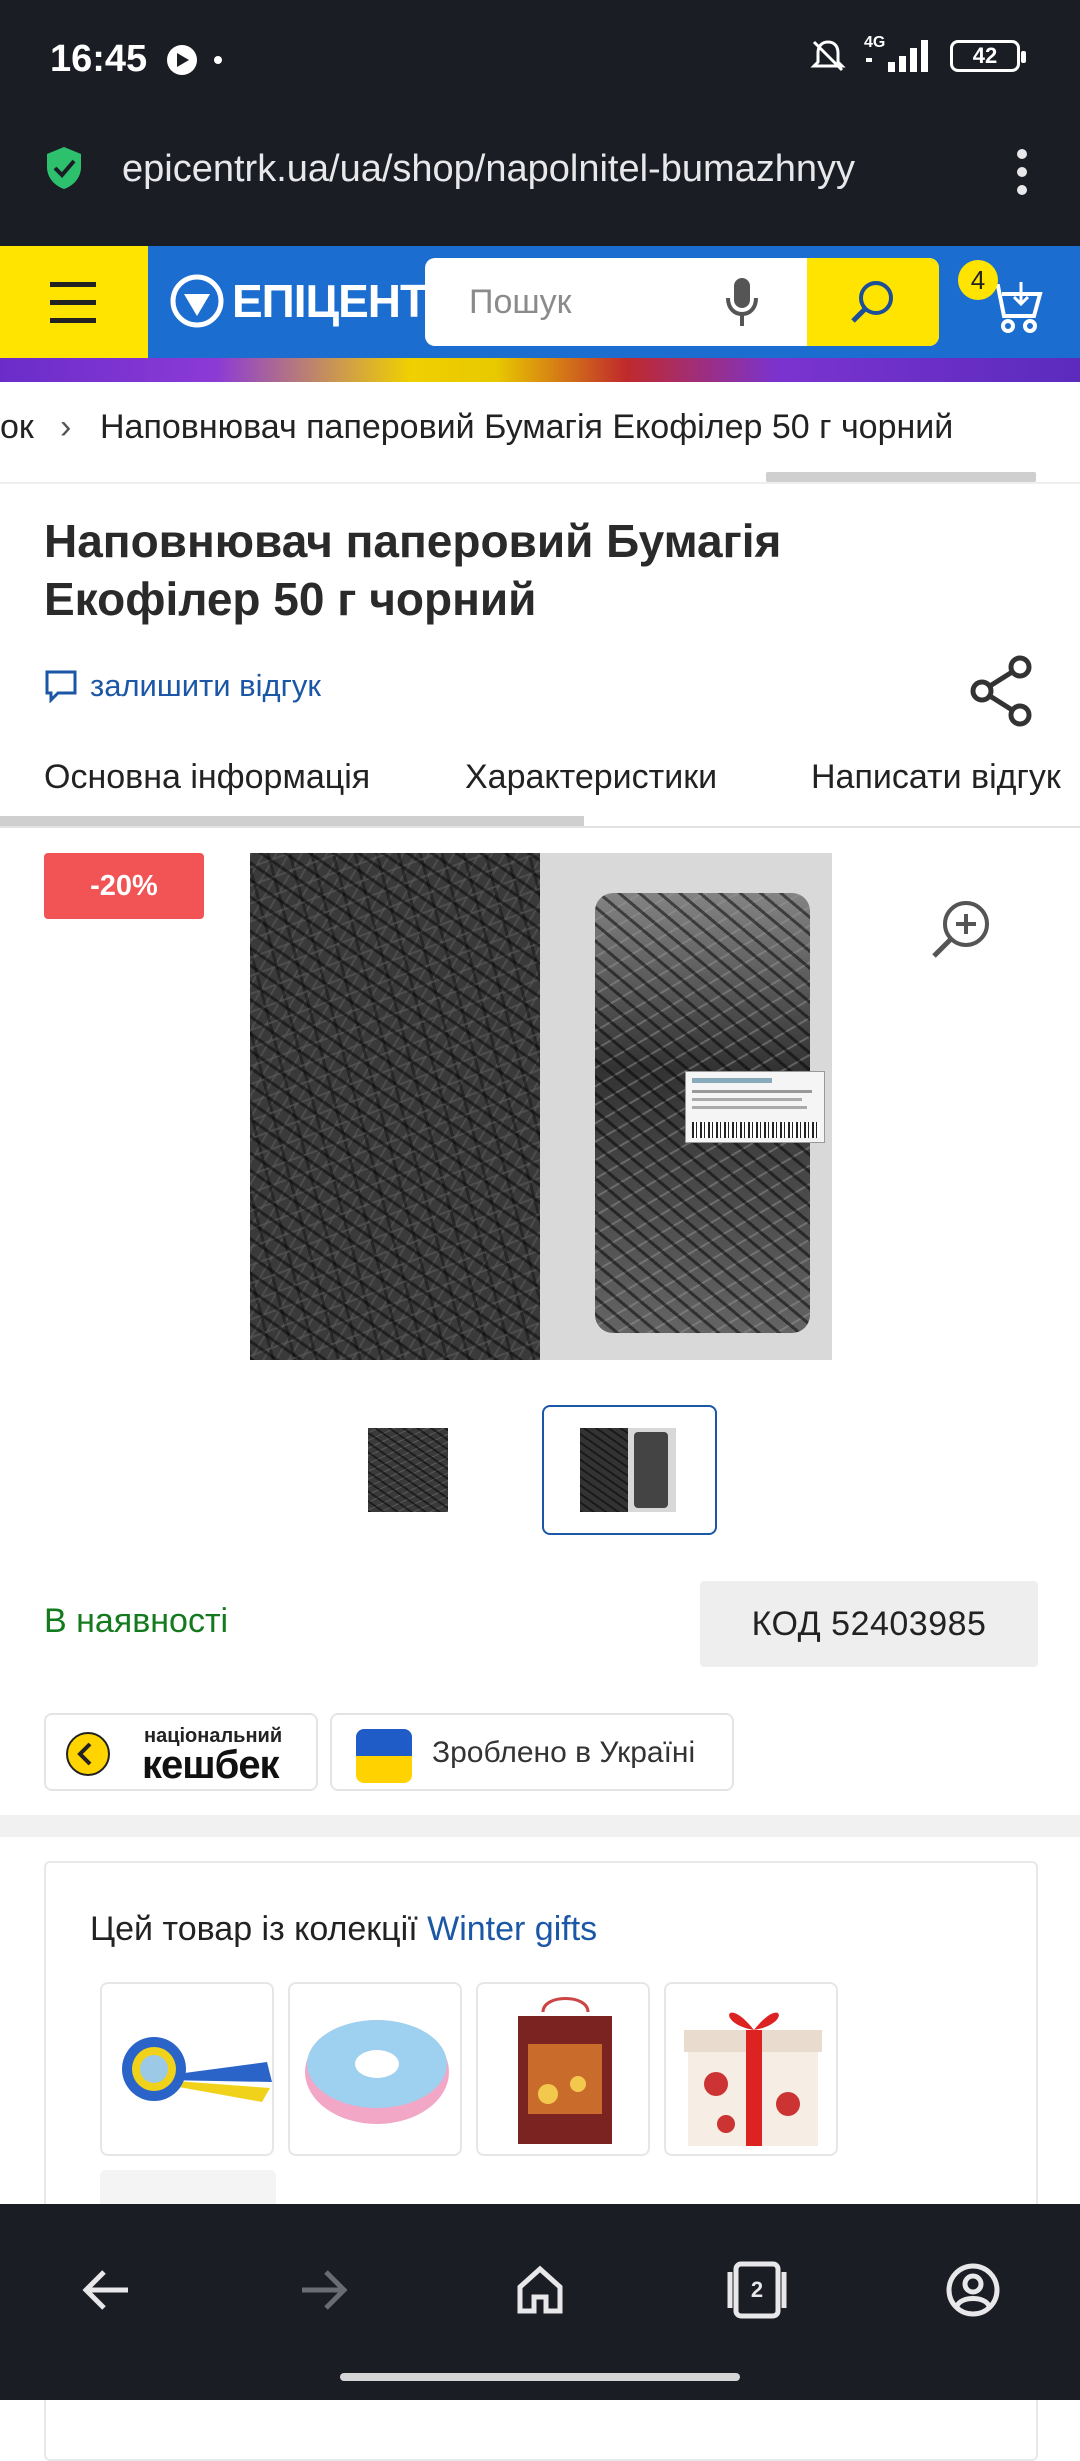 Image resolution: width=1080 pixels, height=2461 pixels. I want to click on cart-icon, so click(1016, 307).